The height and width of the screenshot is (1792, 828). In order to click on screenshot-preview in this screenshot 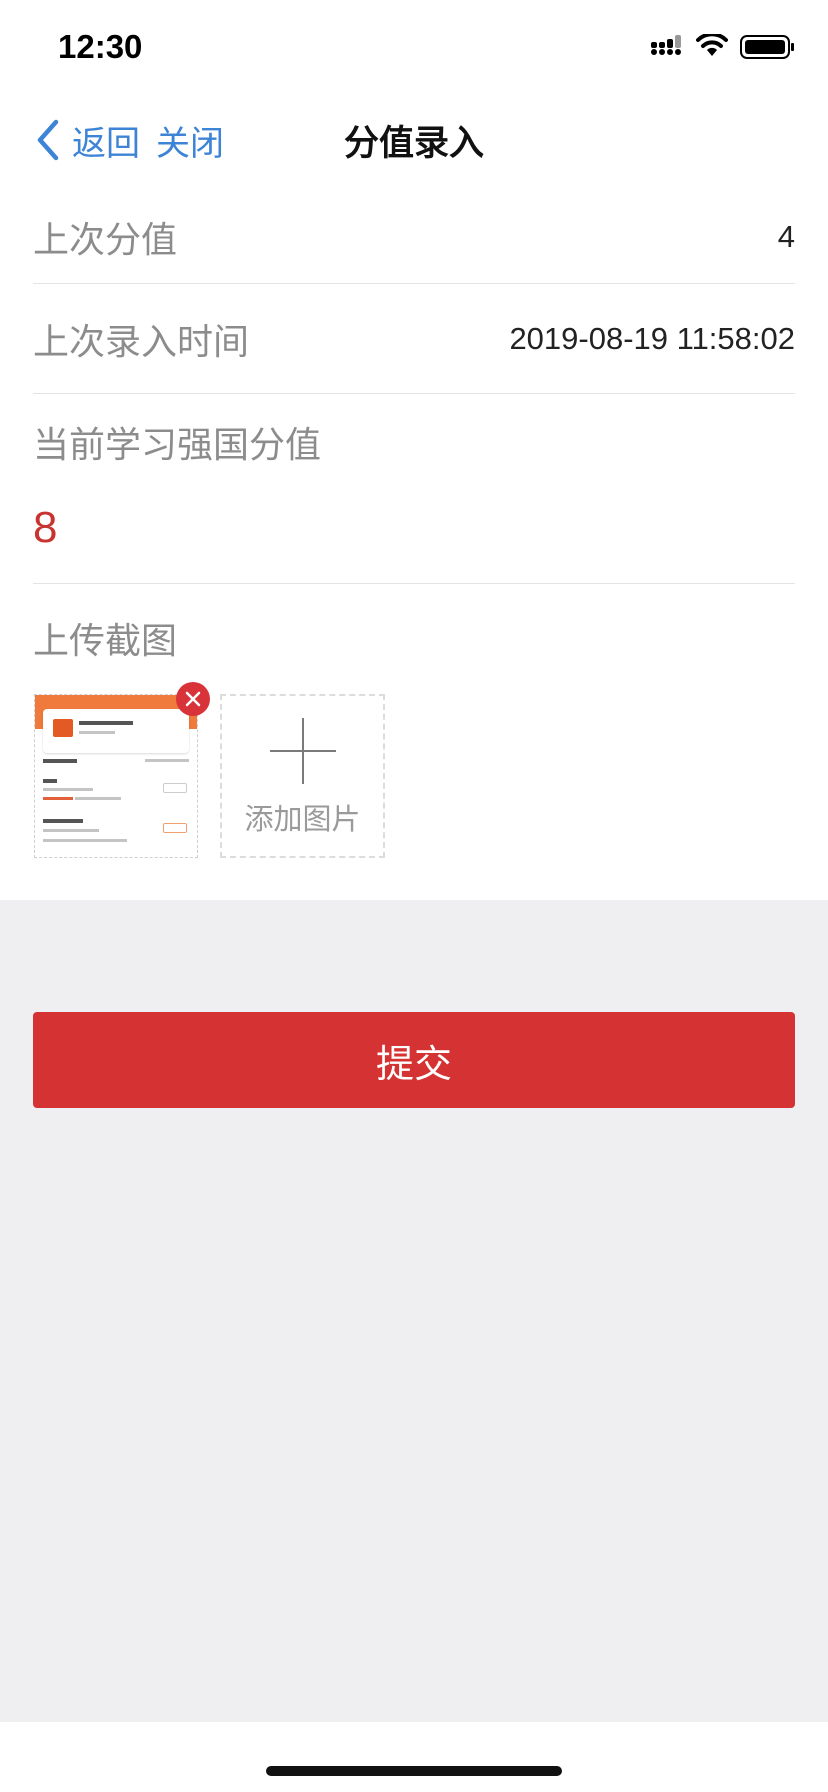, I will do `click(116, 776)`.